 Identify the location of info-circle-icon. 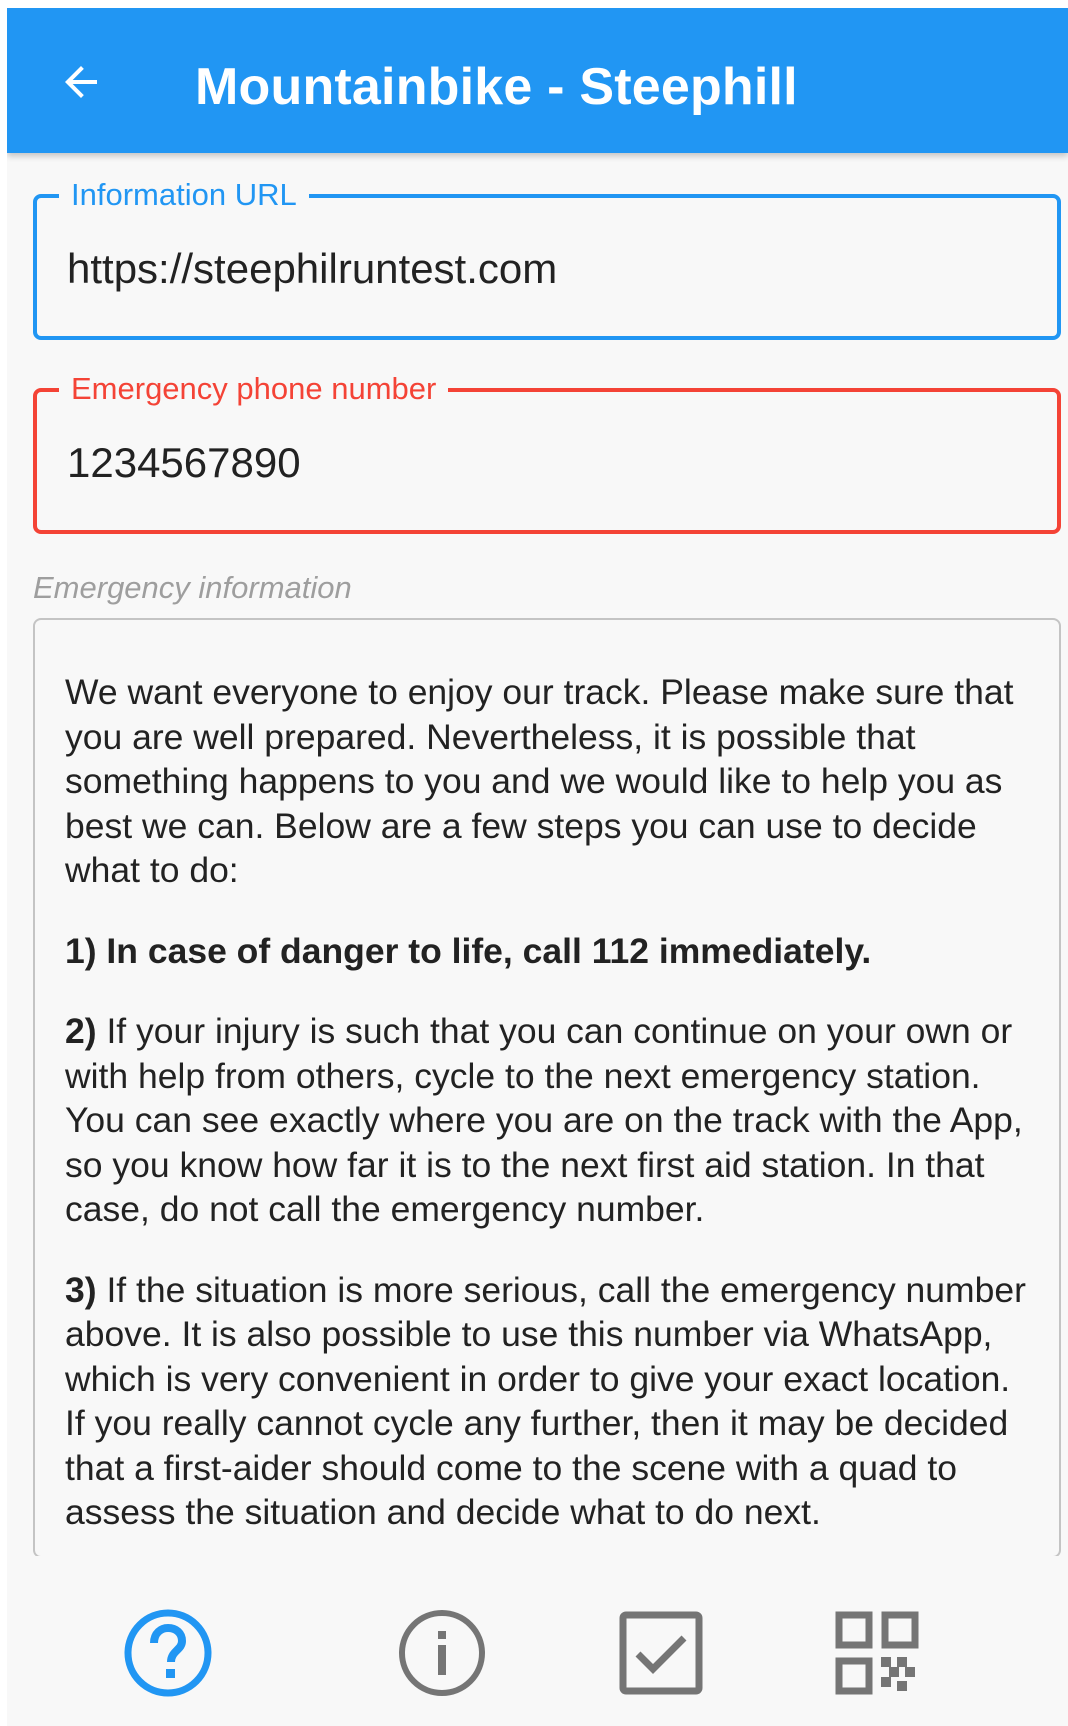
(442, 1653).